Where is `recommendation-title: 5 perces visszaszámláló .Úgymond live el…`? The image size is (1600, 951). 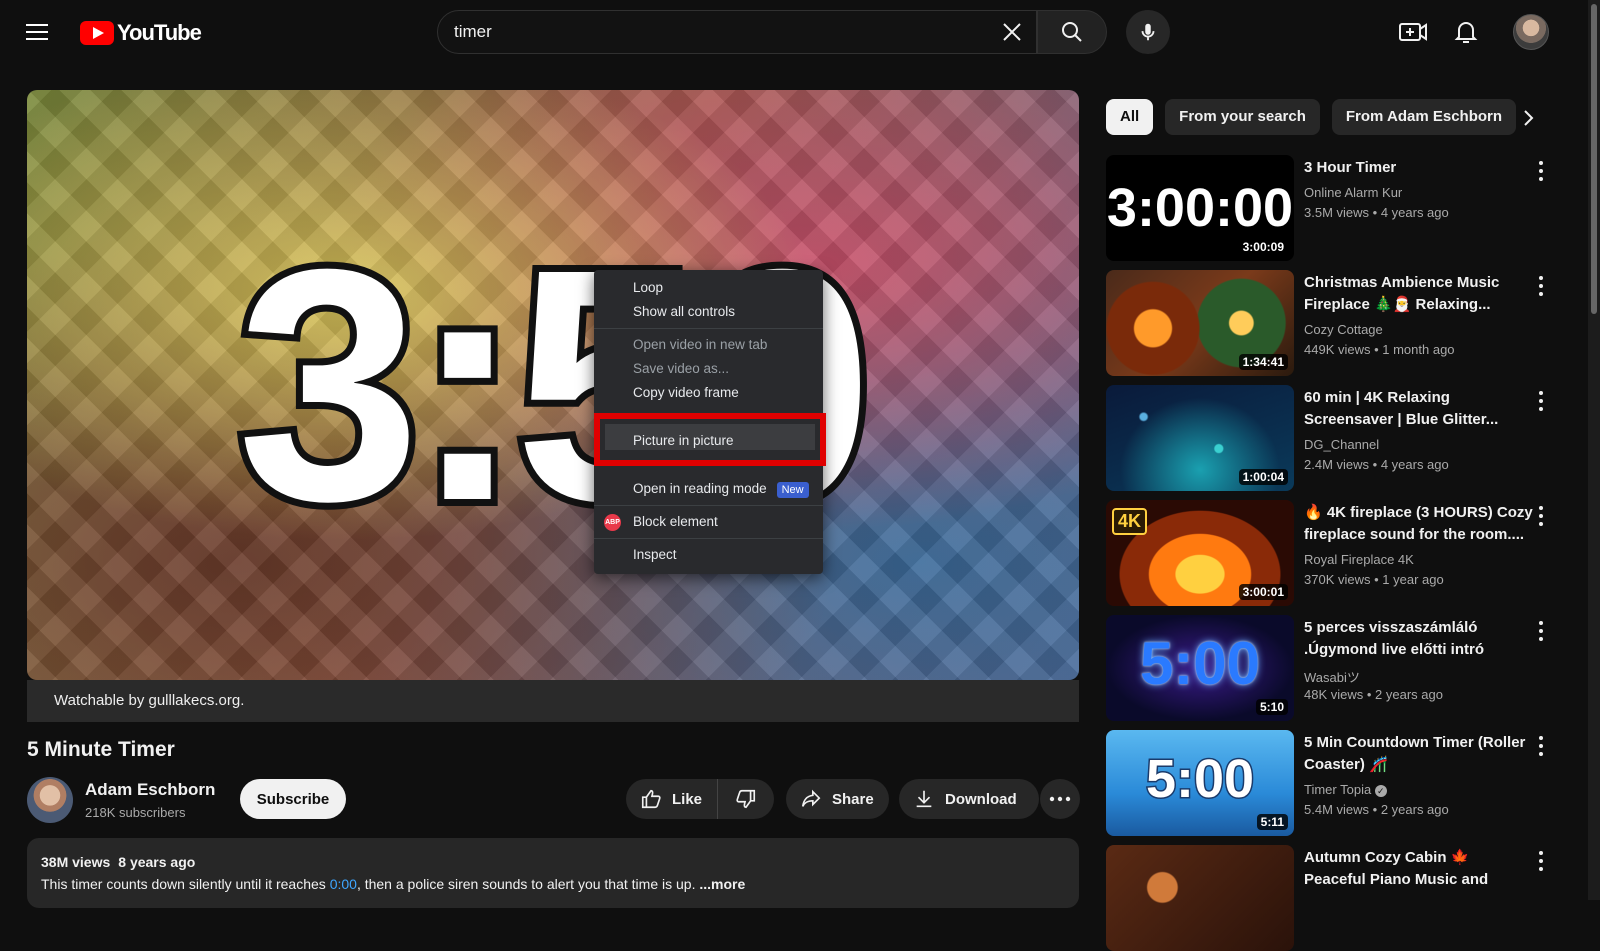 recommendation-title: 5 perces visszaszámláló .Úgymond live el… is located at coordinates (1419, 639).